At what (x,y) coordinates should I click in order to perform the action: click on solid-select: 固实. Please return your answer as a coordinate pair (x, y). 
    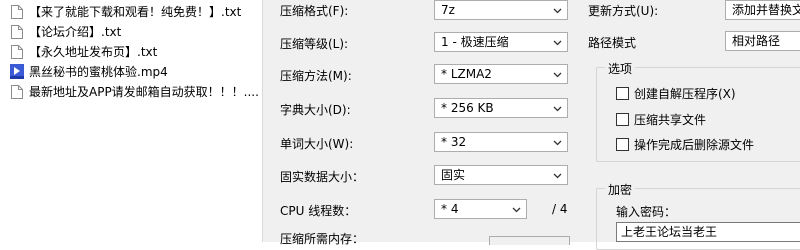
    Looking at the image, I should click on (501, 175).